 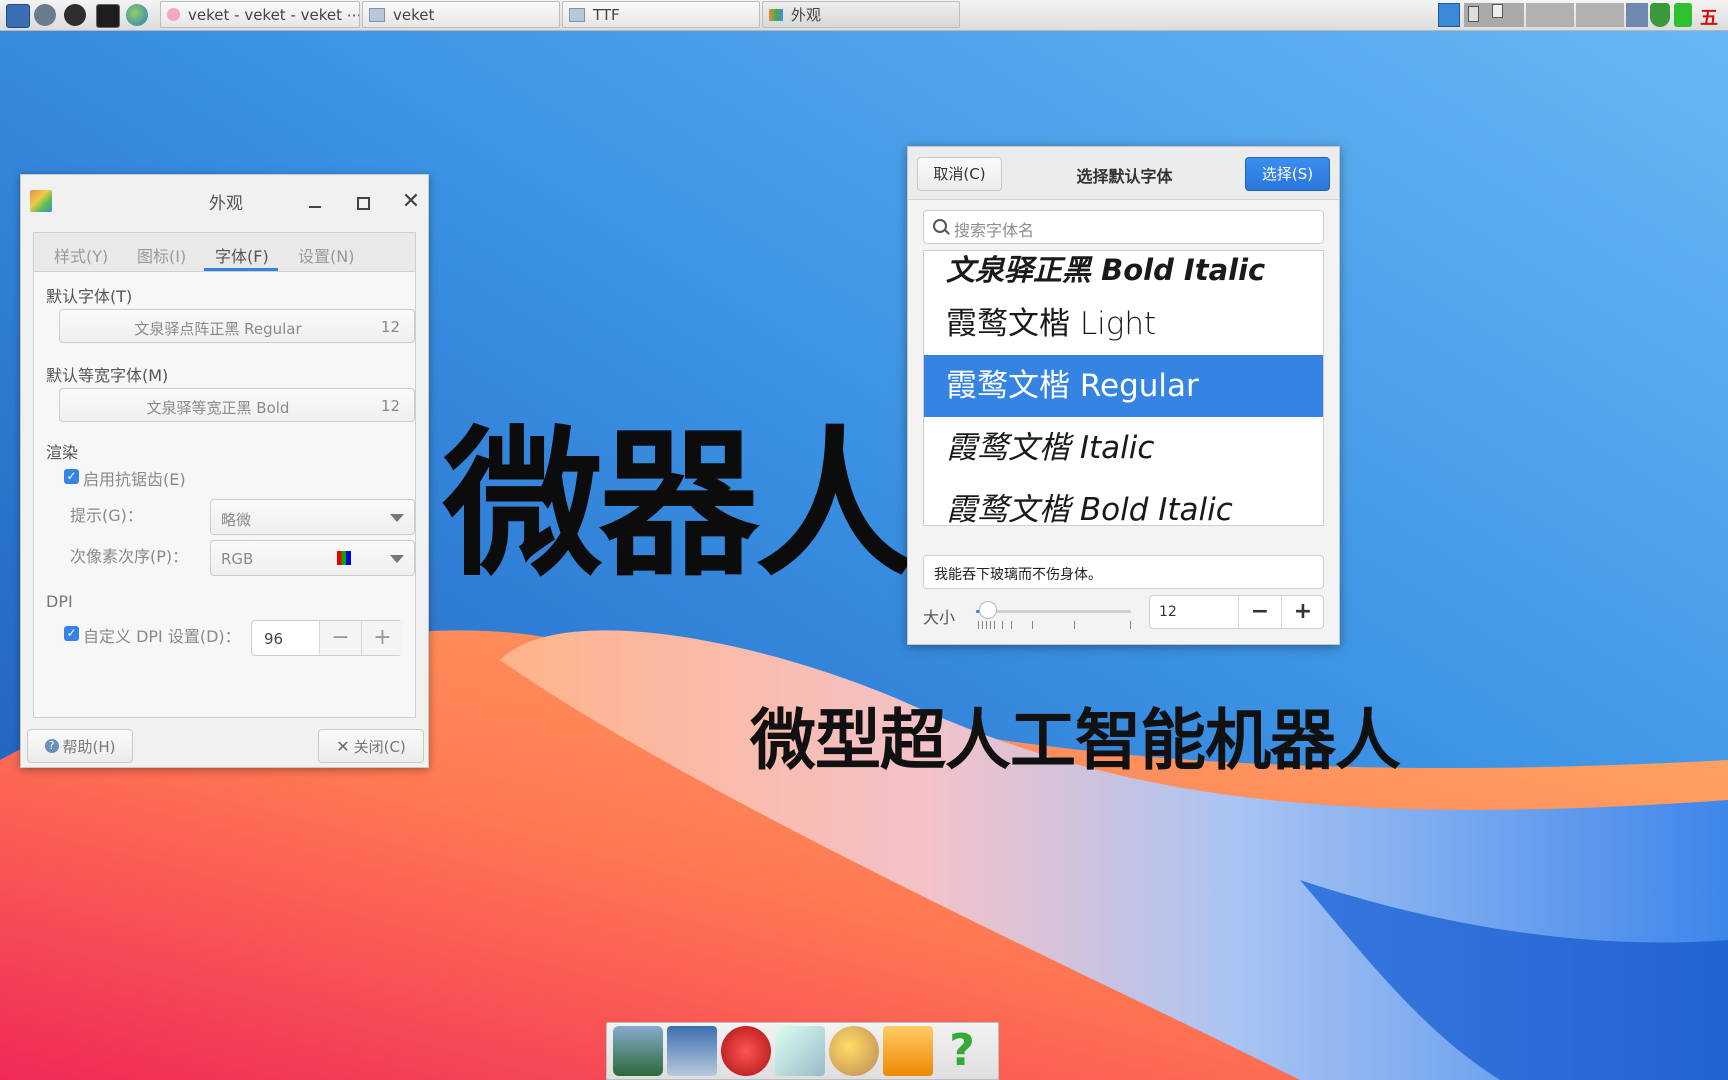 I want to click on default-font-button: 文泉驿点阵正黑 Regular 12, so click(x=237, y=326).